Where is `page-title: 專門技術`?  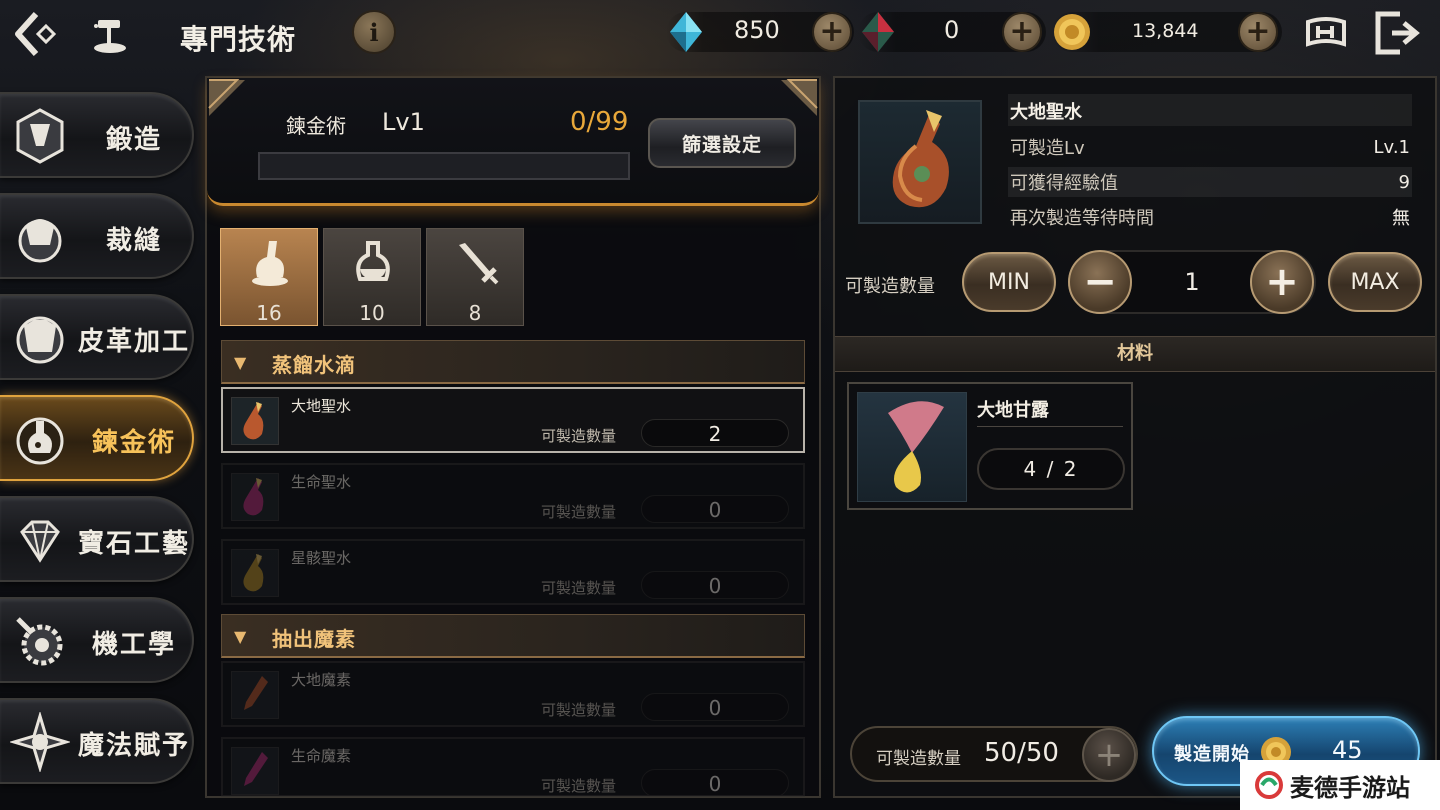 page-title: 專門技術 is located at coordinates (238, 39).